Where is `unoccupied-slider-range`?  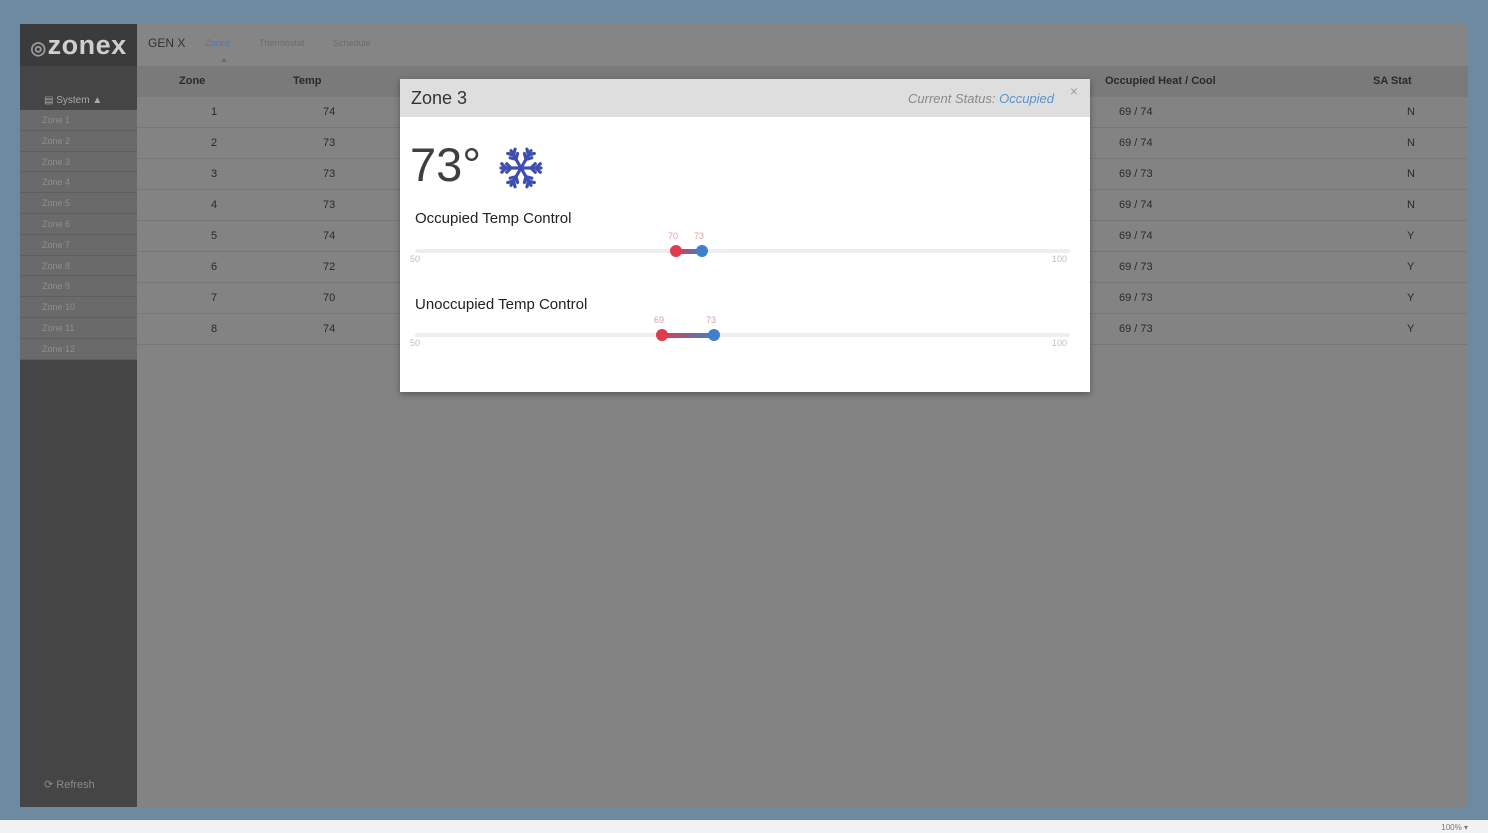 unoccupied-slider-range is located at coordinates (688, 335).